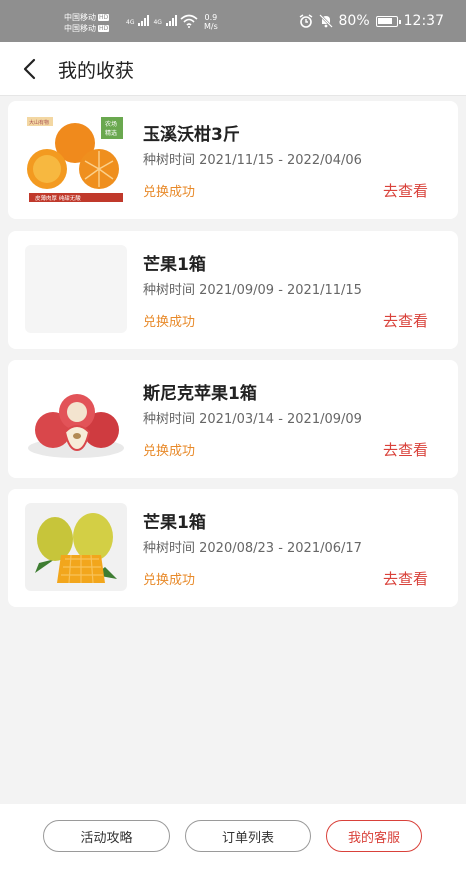 Image resolution: width=466 pixels, height=877 pixels. I want to click on sim-2-type: 4G, so click(157, 22).